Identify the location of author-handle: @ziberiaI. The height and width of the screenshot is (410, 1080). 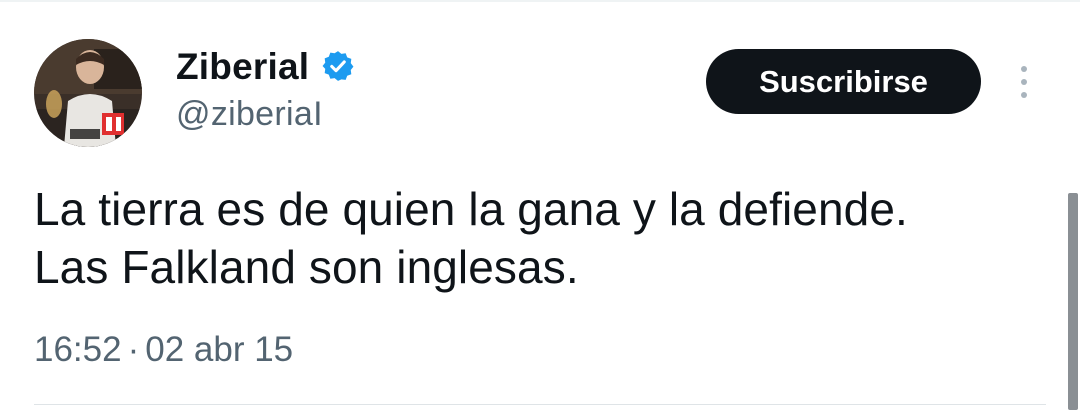
(249, 114).